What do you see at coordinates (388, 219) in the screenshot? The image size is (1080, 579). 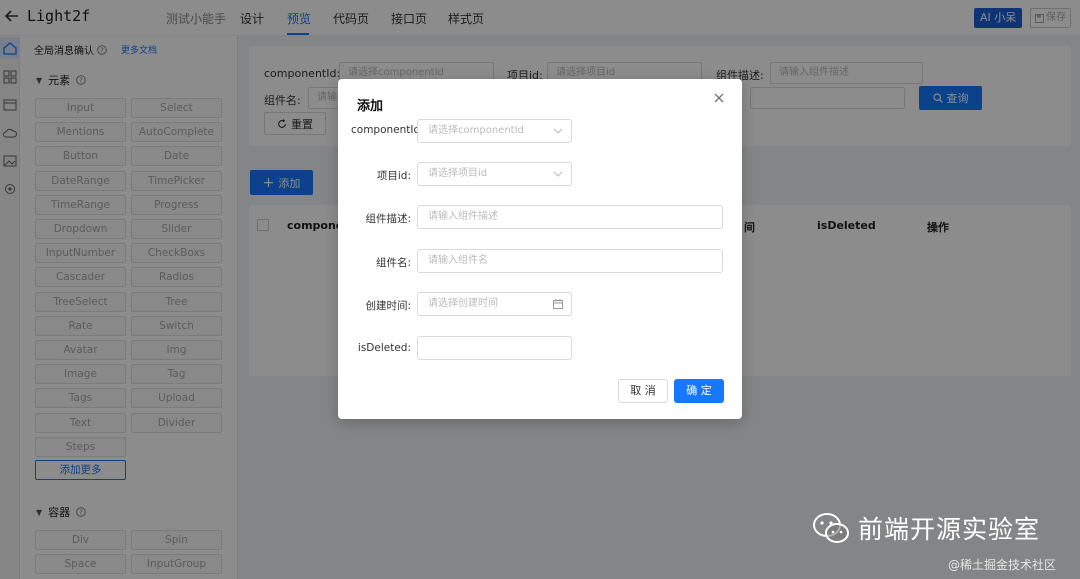 I see `description-label: 组件描述:` at bounding box center [388, 219].